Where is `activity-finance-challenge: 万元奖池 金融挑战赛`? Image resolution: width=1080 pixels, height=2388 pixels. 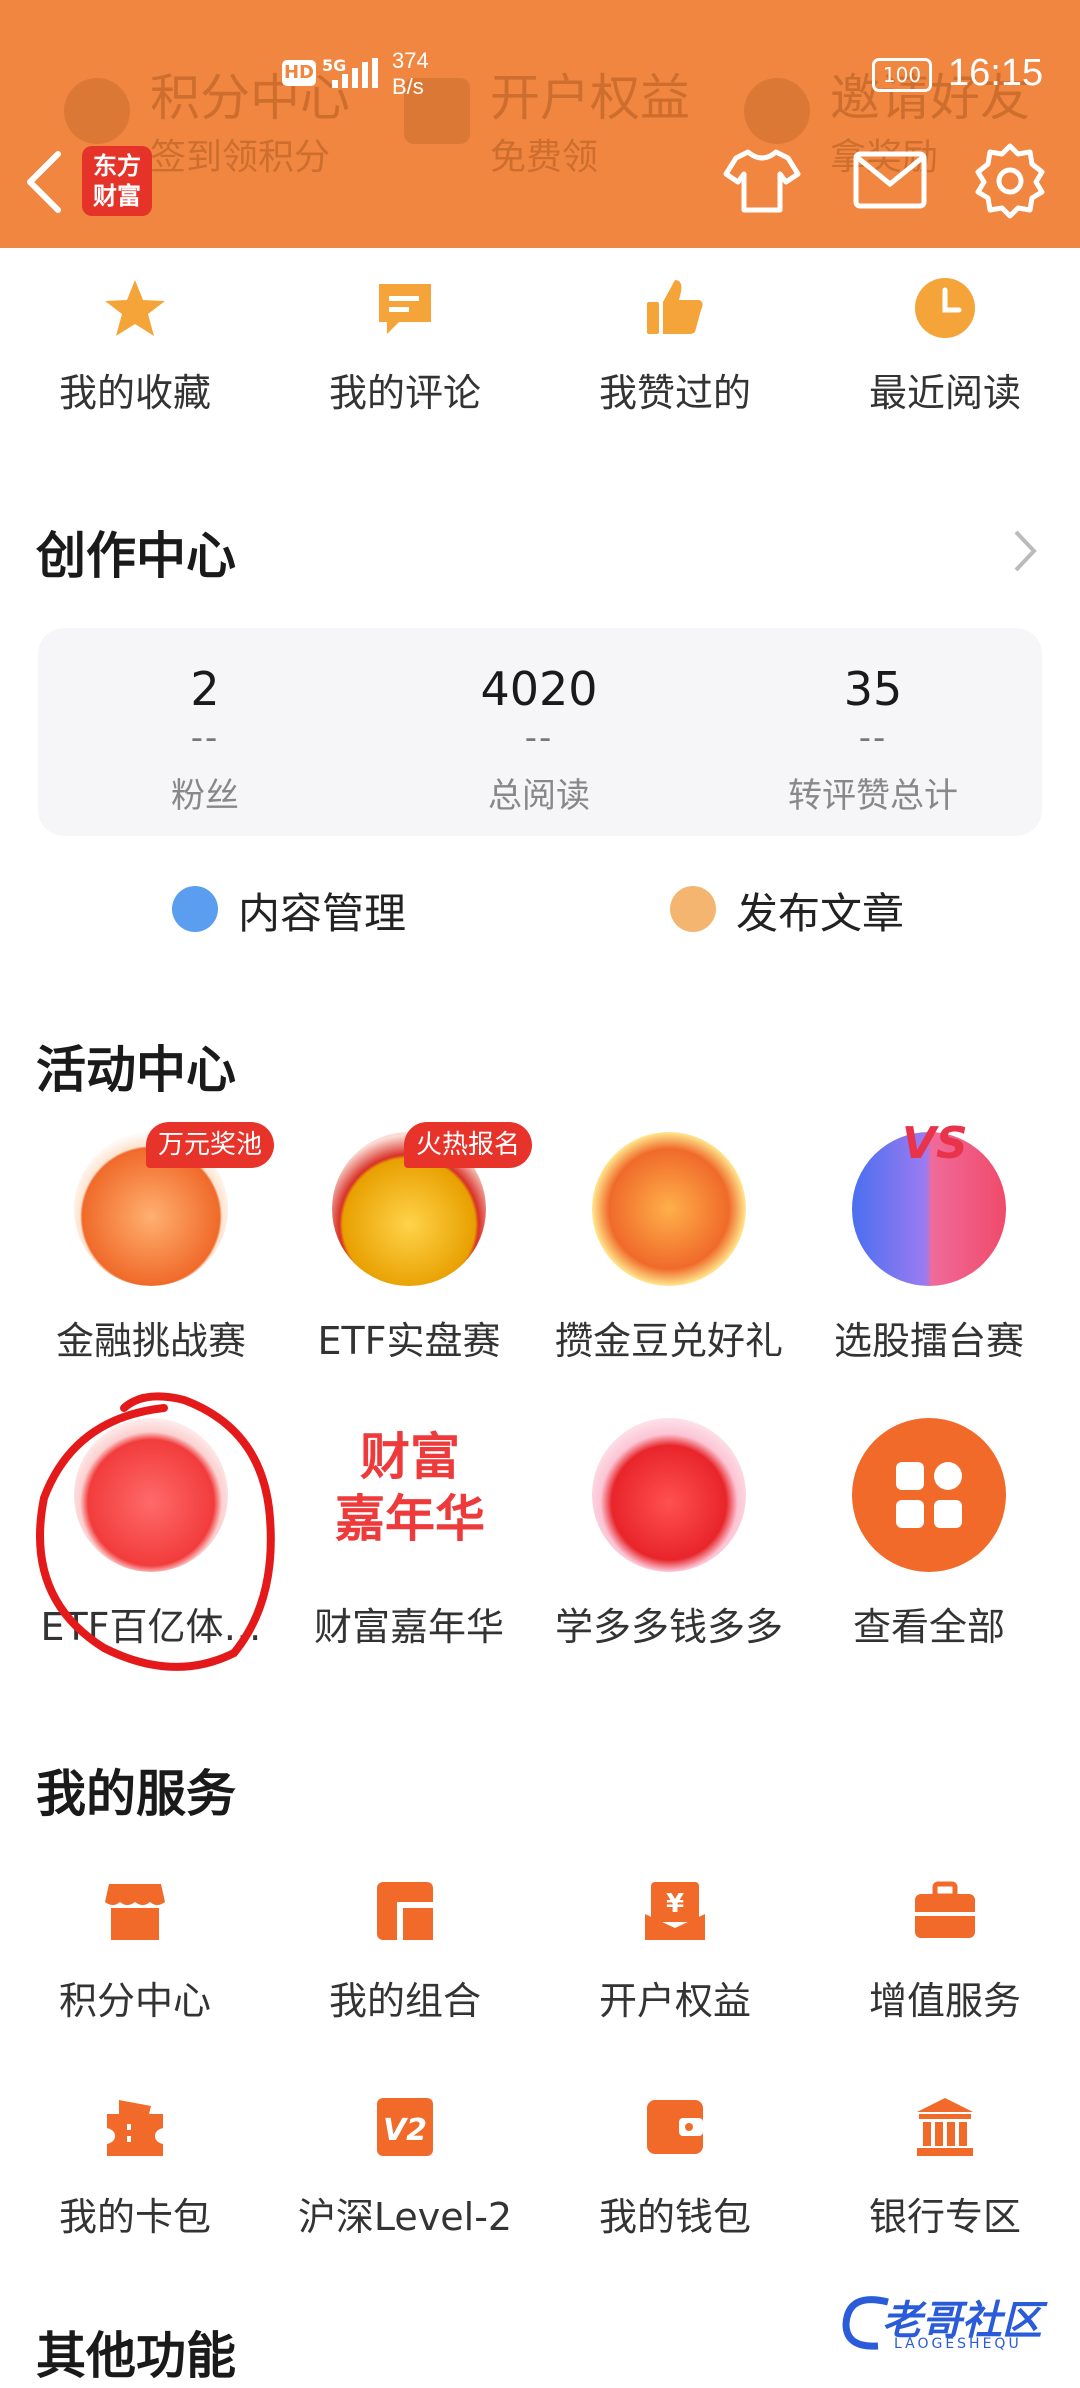
activity-finance-challenge: 万元奖池 金融挑战赛 is located at coordinates (151, 1247).